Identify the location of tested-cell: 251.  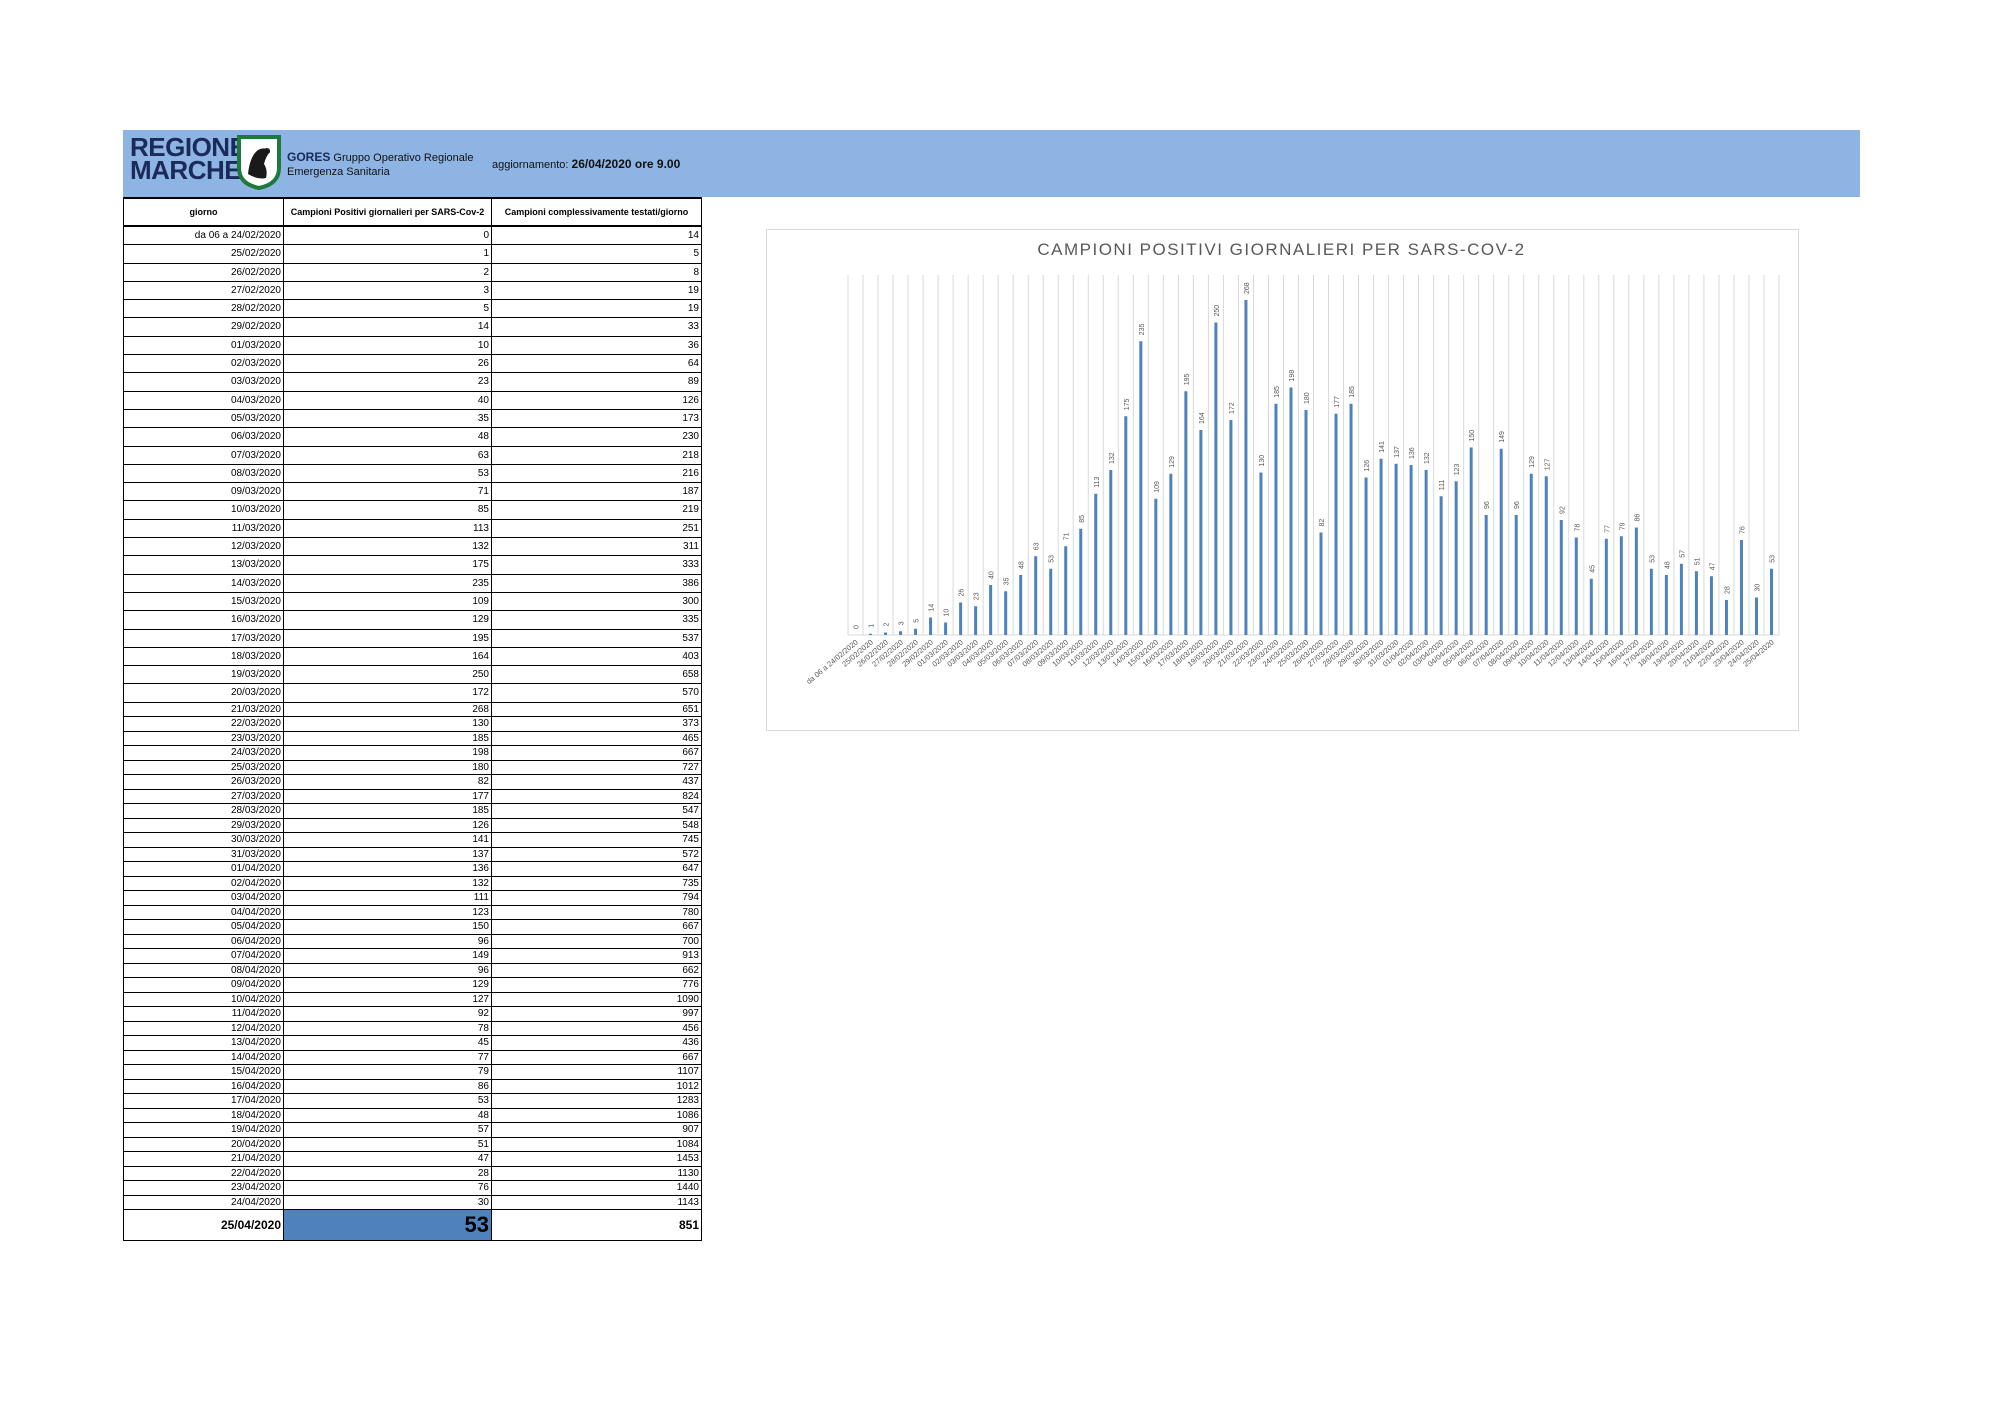
(596, 528).